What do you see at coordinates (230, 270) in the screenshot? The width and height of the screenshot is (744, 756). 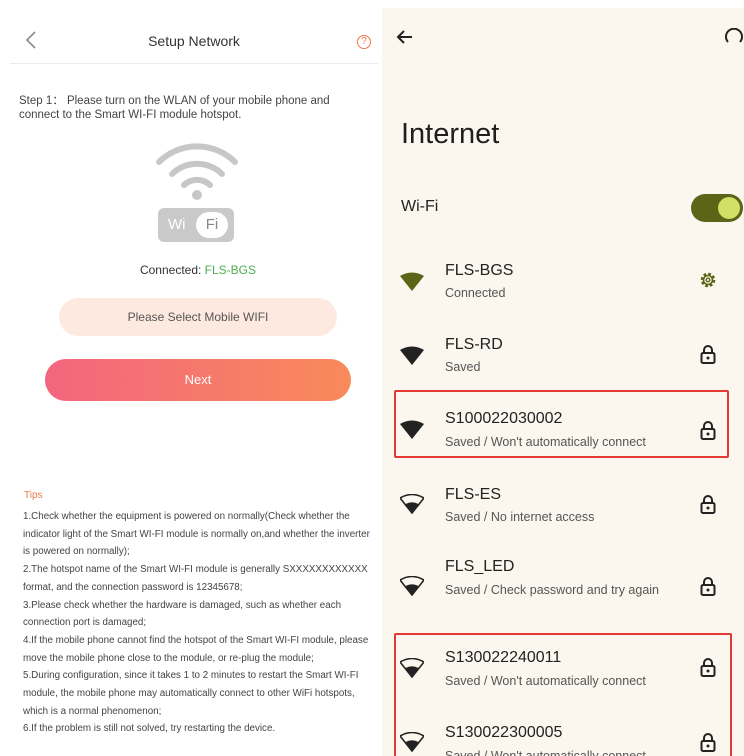 I see `connected-ssid: FLS-BGS` at bounding box center [230, 270].